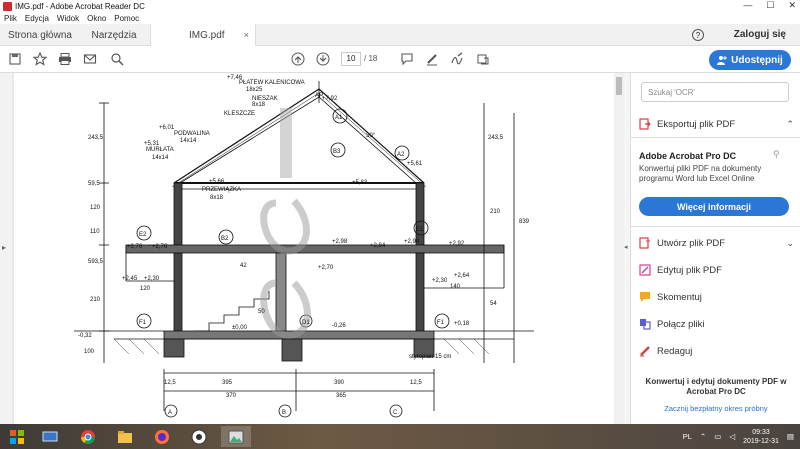 The height and width of the screenshot is (449, 800). I want to click on taskbar-chrome, so click(88, 436).